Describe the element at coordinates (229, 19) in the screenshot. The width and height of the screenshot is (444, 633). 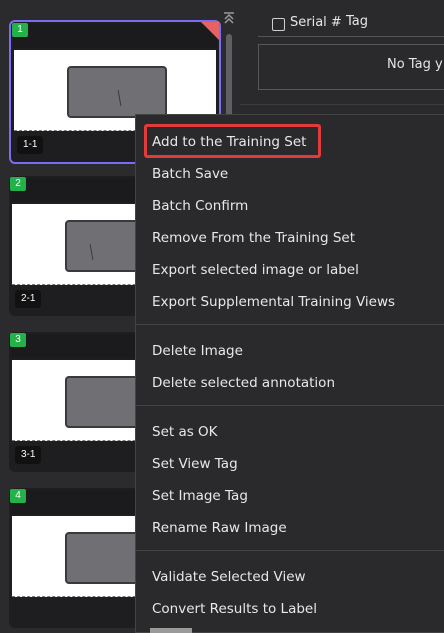
I see `chevron-double-up-icon` at that location.